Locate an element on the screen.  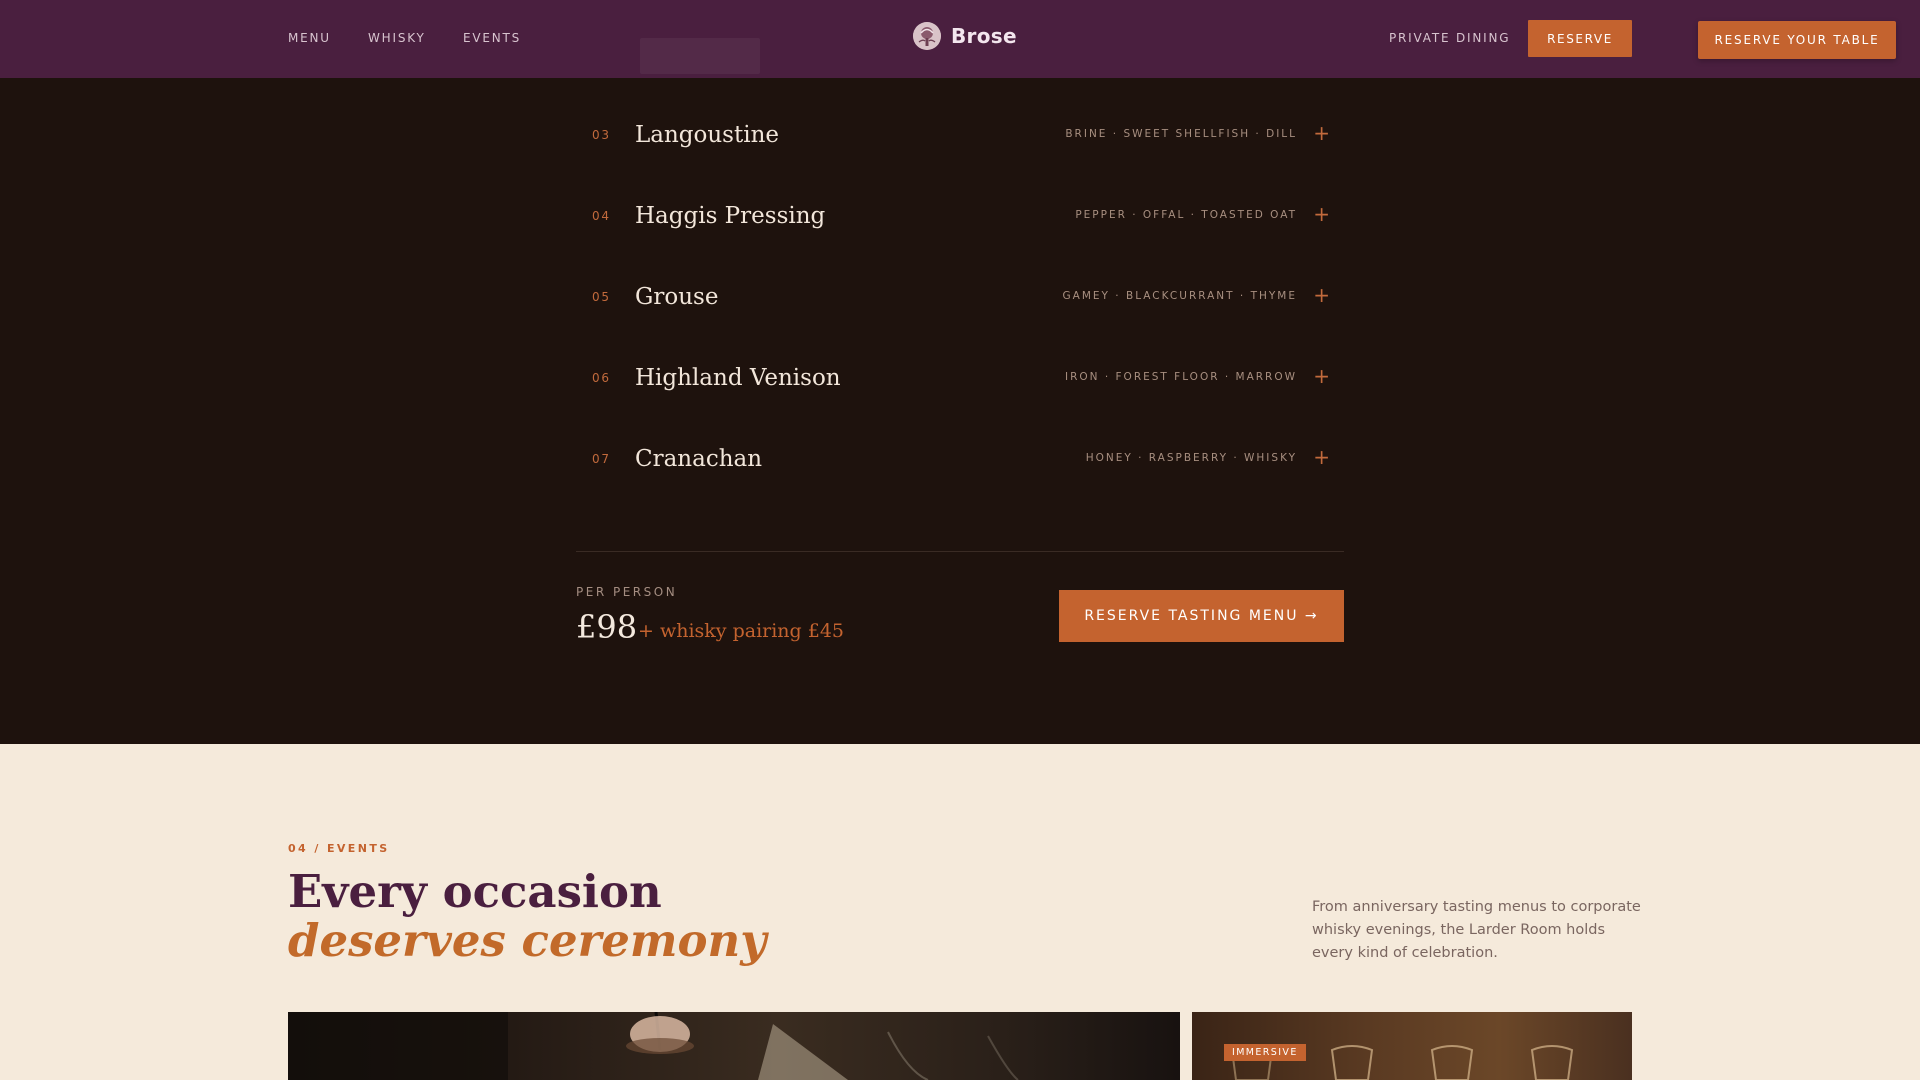
immersive-badge: IMMERSIVE is located at coordinates (1265, 1052).